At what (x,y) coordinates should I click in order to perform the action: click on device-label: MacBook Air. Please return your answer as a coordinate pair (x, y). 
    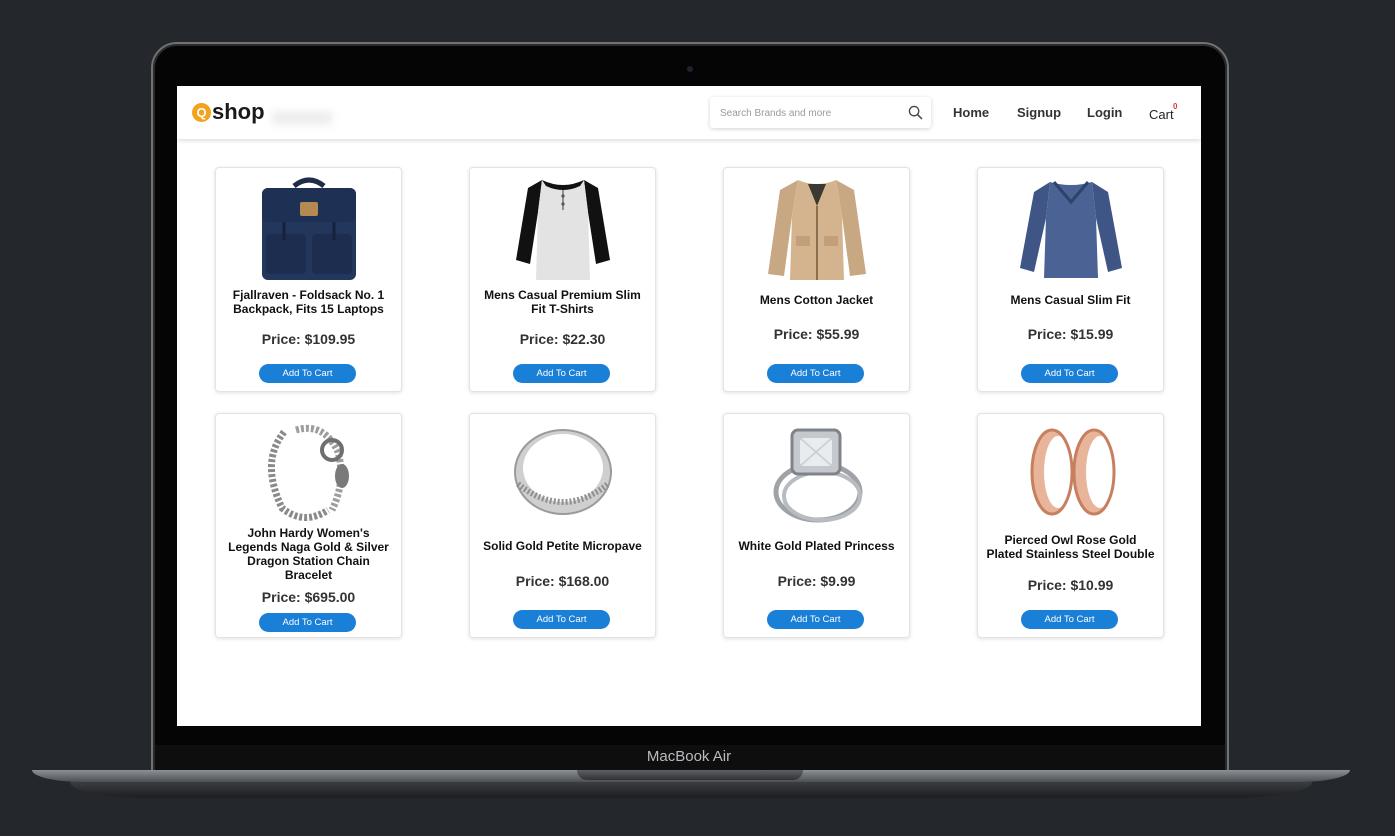
    Looking at the image, I should click on (689, 756).